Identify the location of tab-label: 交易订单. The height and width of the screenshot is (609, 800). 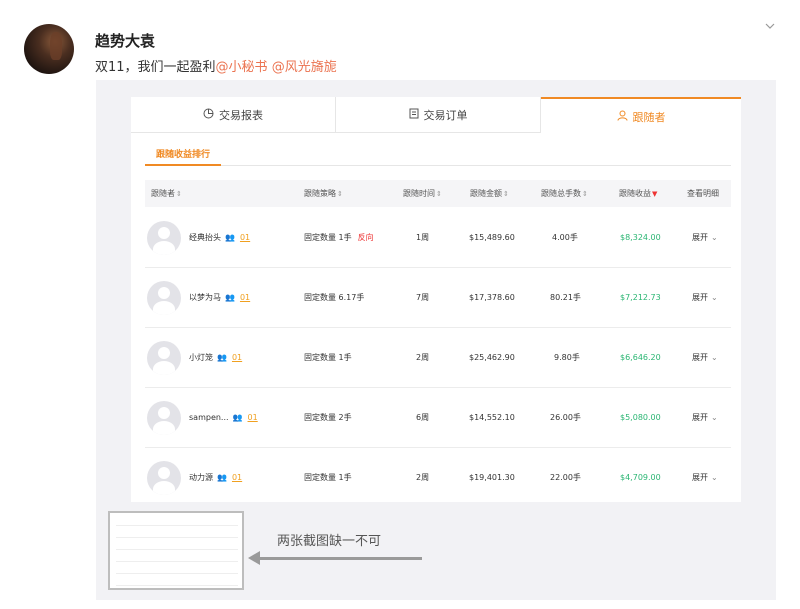
(445, 115).